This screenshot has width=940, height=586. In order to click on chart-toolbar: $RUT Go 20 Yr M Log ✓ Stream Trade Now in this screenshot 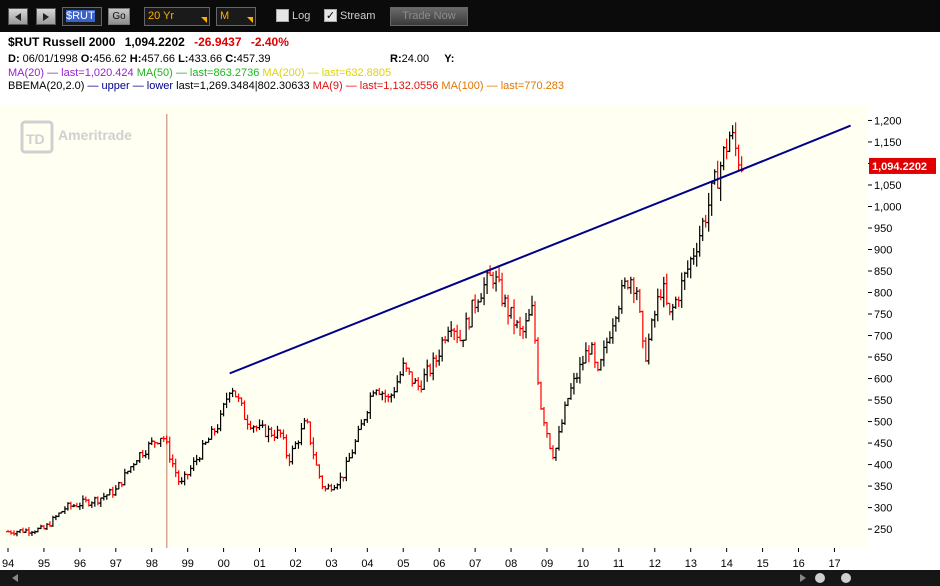, I will do `click(470, 16)`.